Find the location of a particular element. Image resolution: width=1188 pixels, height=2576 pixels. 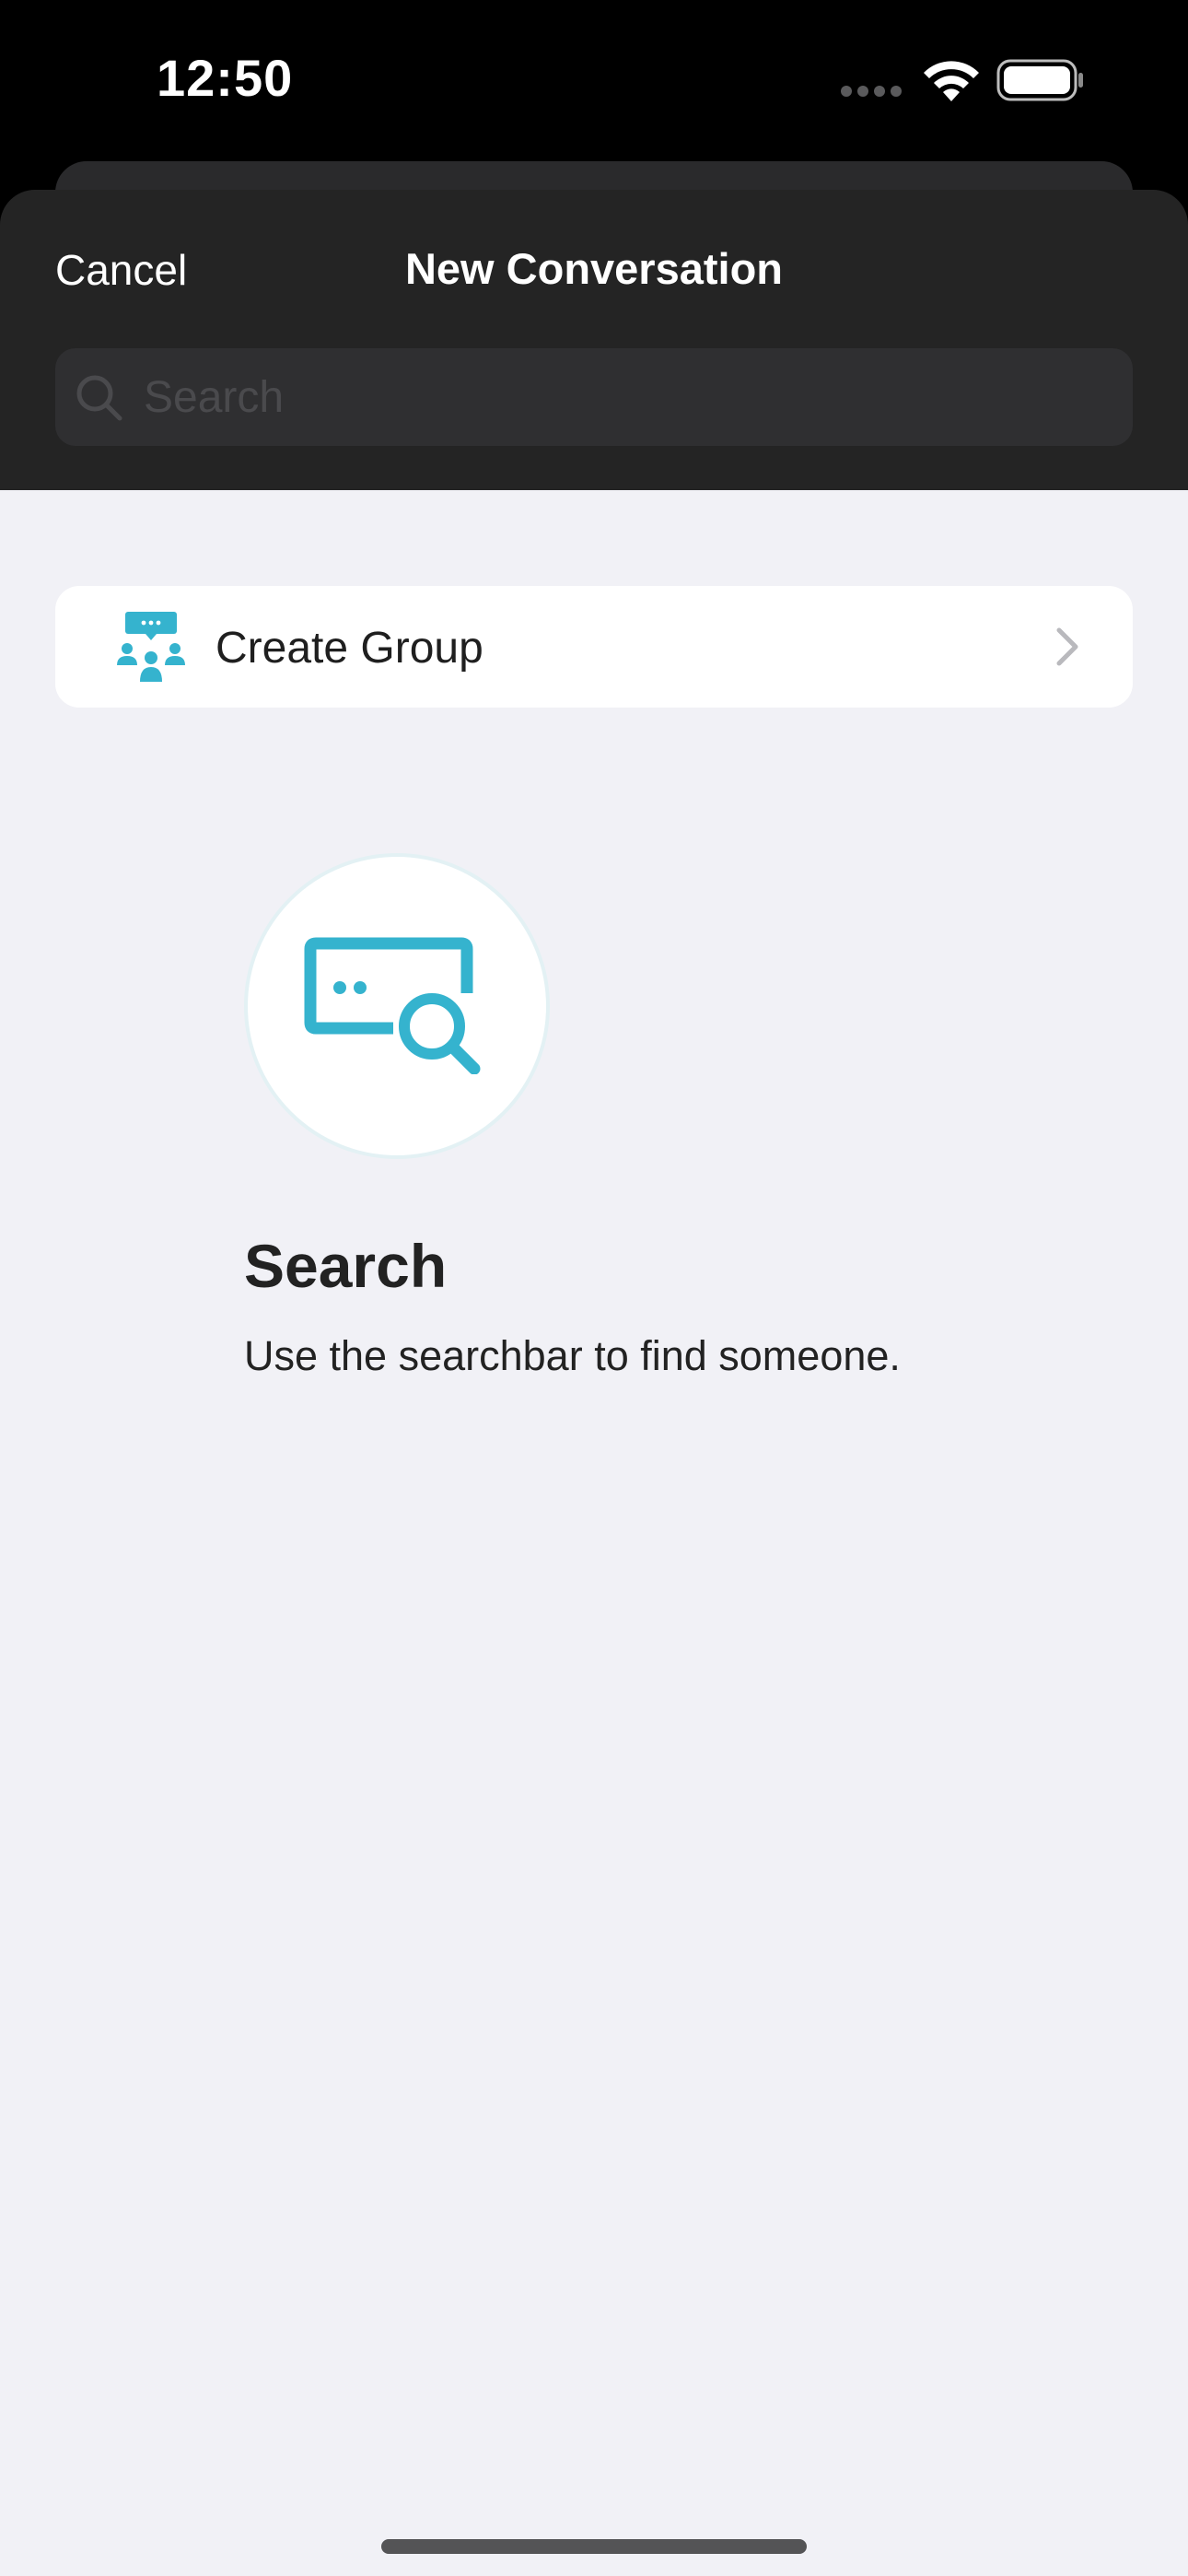

empty-state-illustration is located at coordinates (397, 1006).